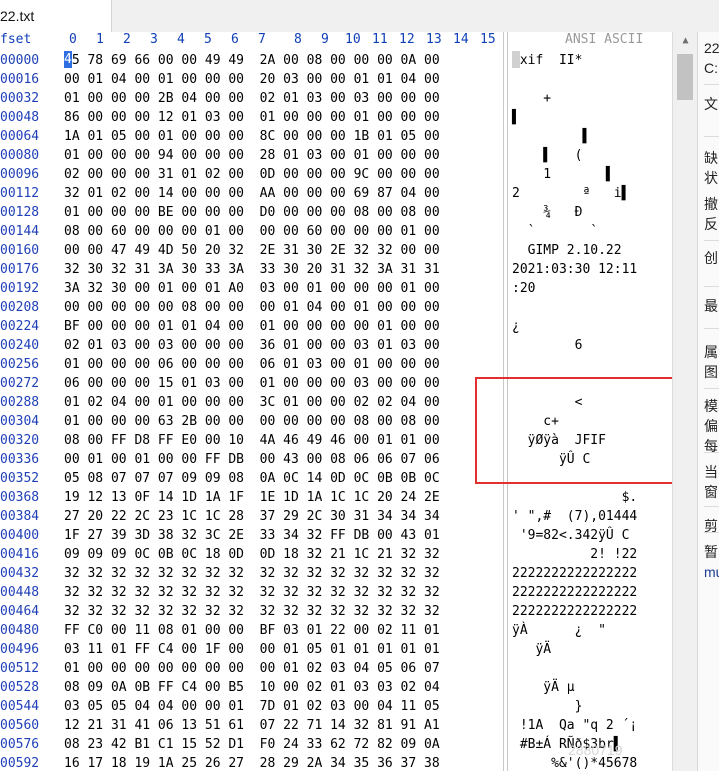 This screenshot has width=719, height=771. What do you see at coordinates (559, 630) in the screenshot?
I see `row-ascii: ÿÀ ¿ "` at bounding box center [559, 630].